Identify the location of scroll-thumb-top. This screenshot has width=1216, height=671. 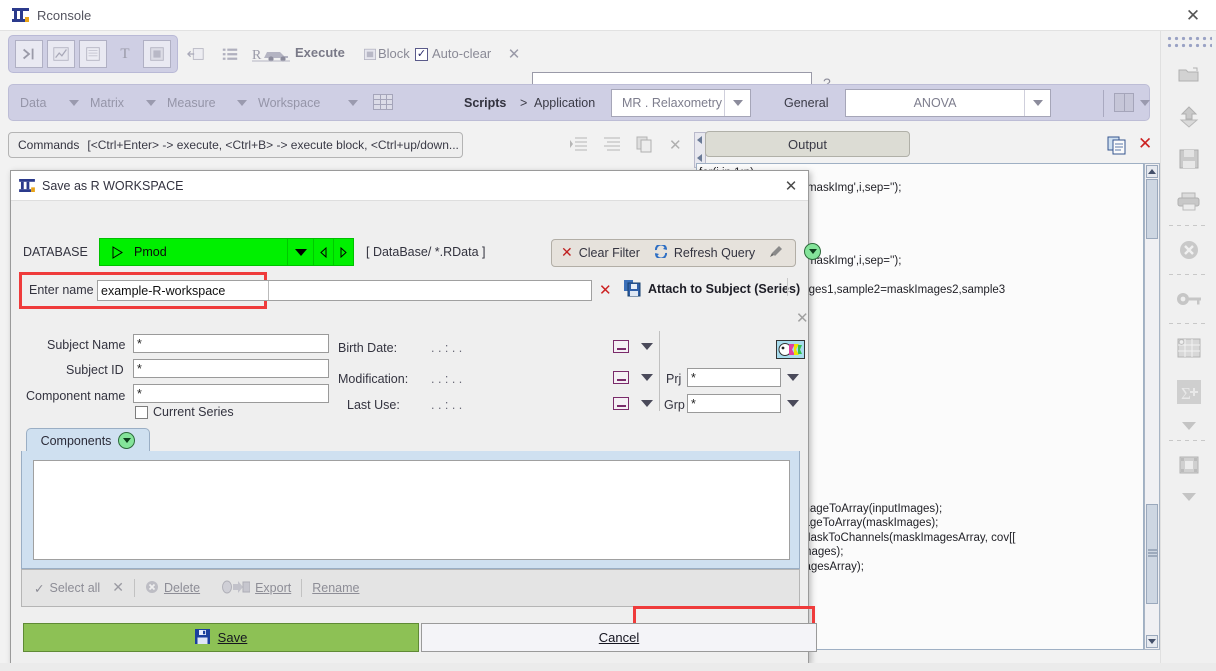
(1152, 209).